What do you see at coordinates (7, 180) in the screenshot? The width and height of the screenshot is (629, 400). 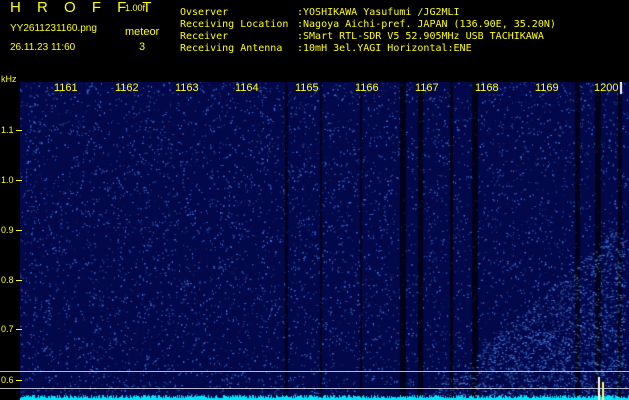 I see `y-tick-label: 1.0` at bounding box center [7, 180].